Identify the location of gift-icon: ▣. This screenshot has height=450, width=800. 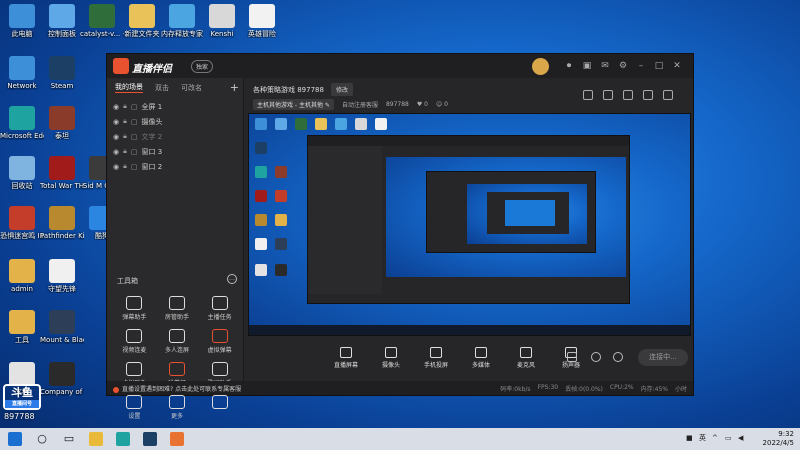
(587, 66).